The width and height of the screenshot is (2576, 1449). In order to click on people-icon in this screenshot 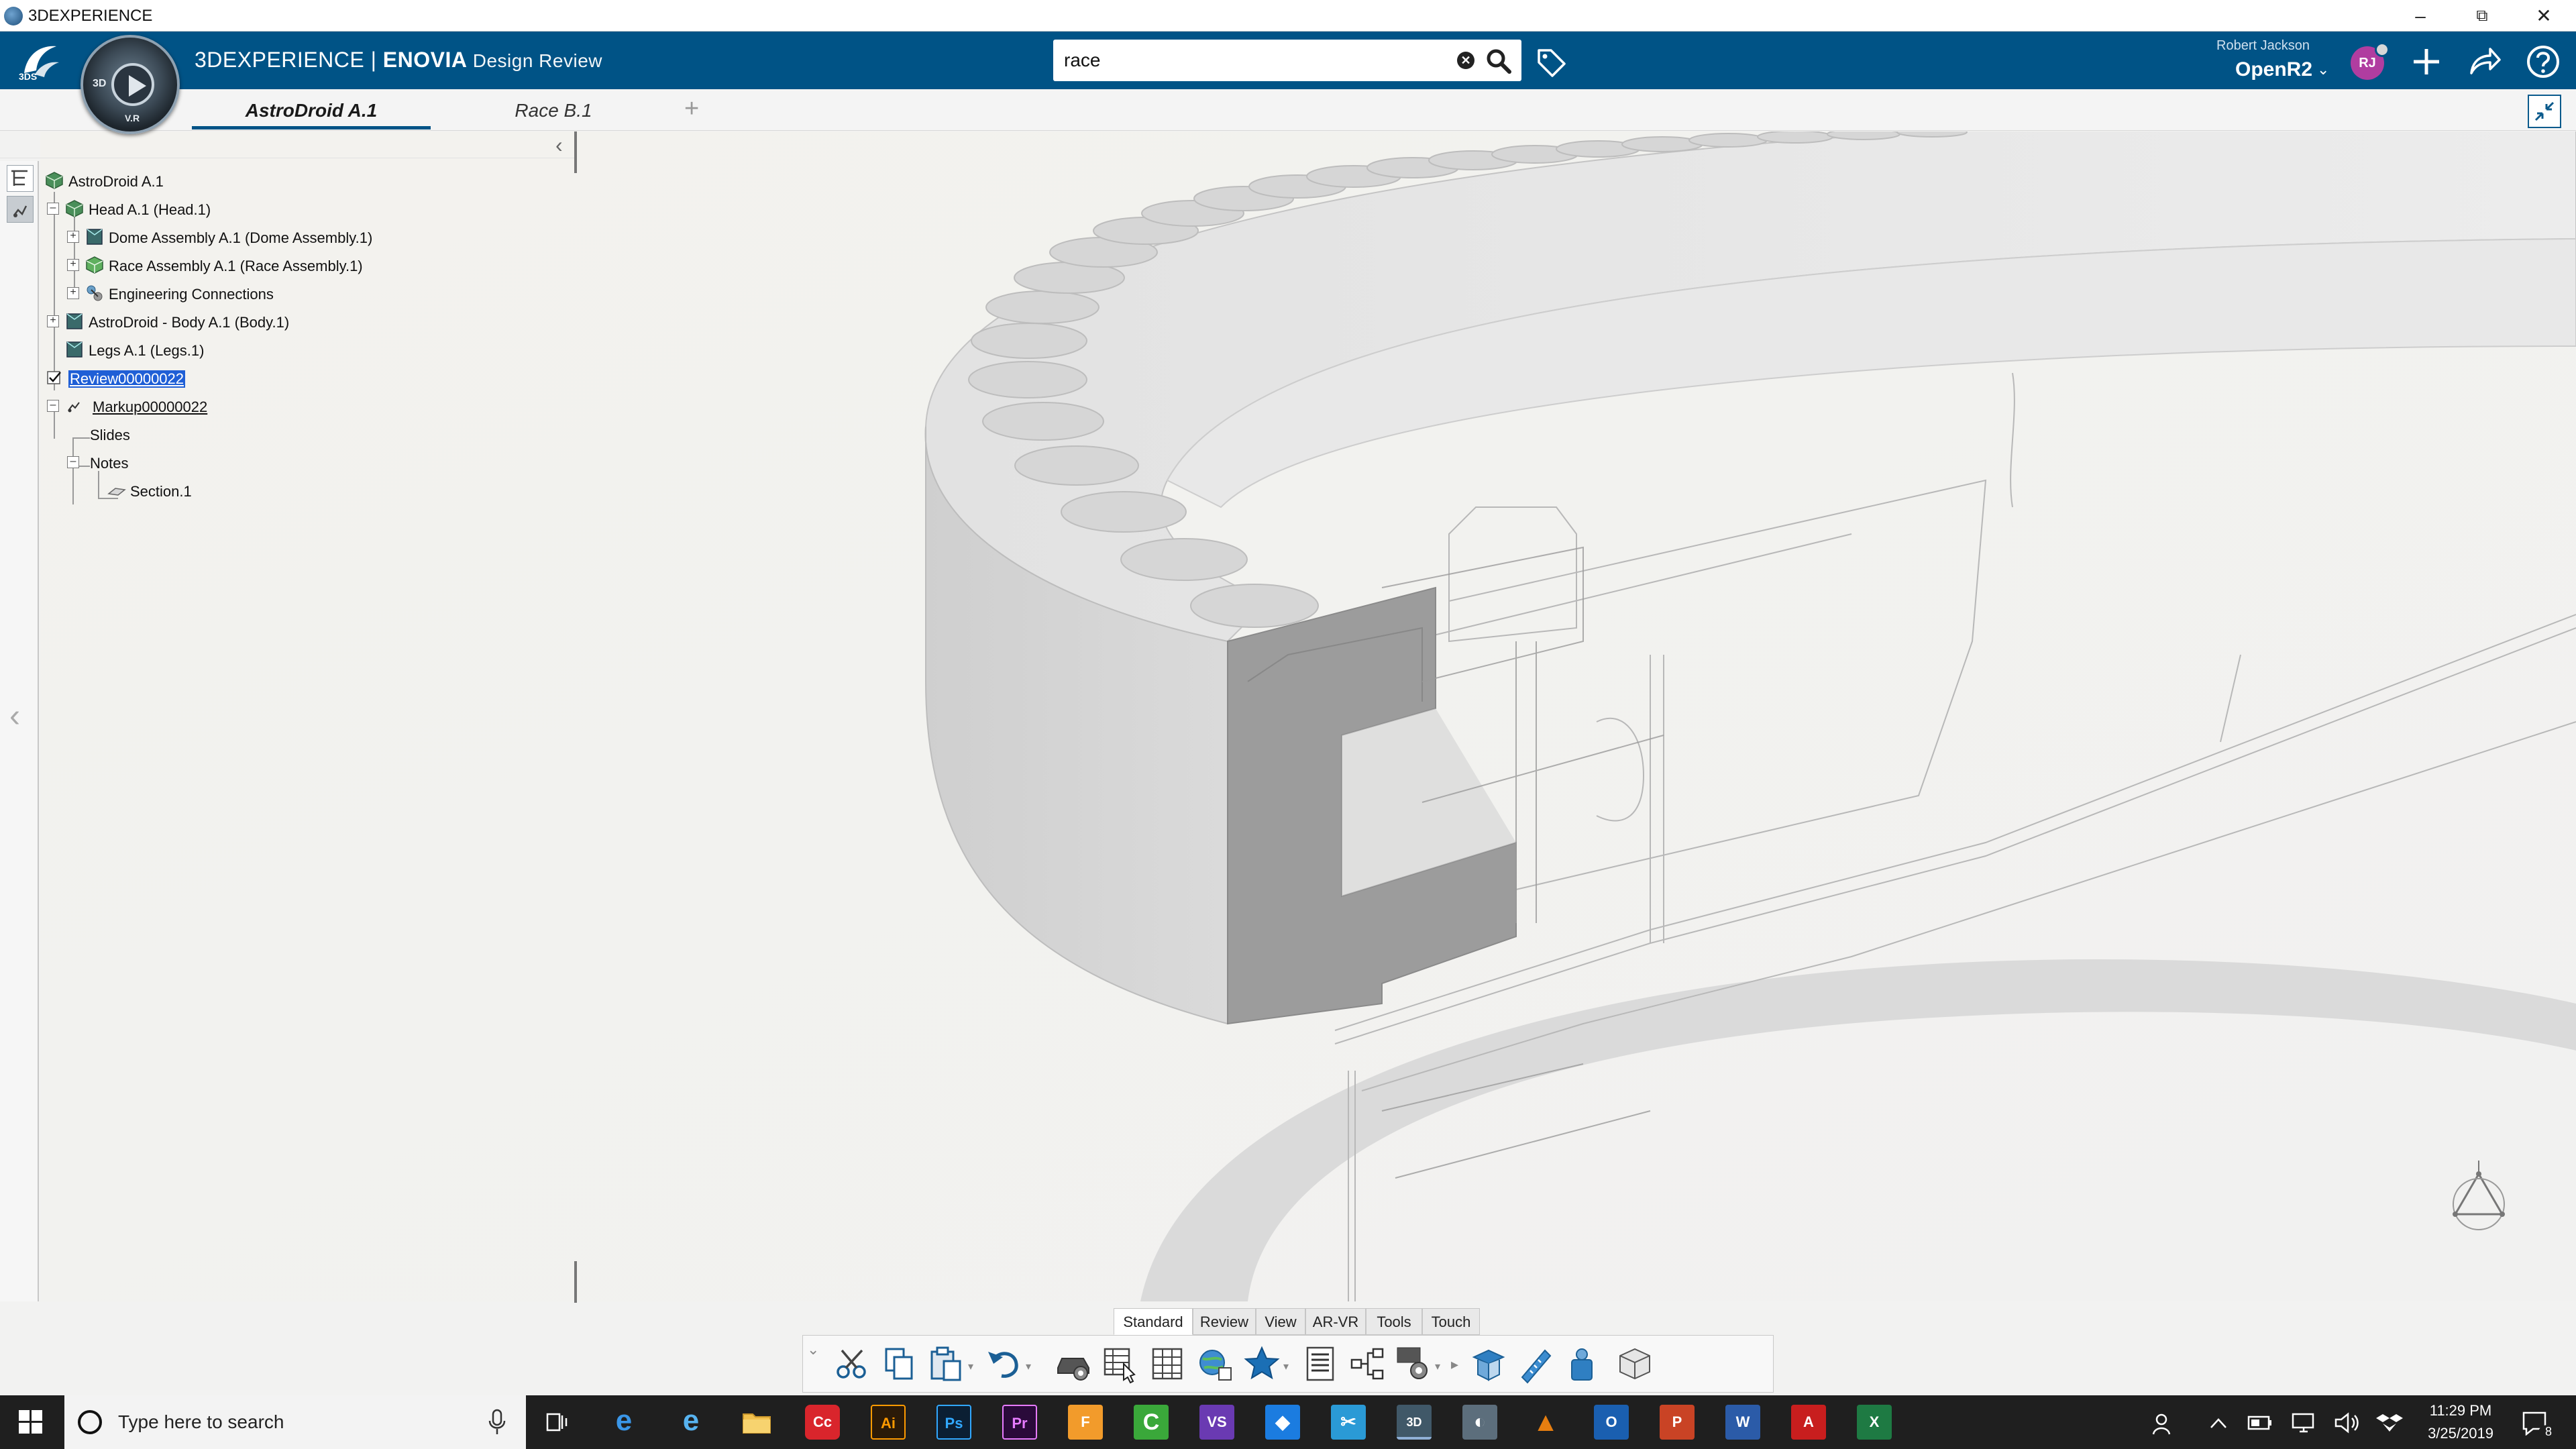, I will do `click(2164, 1423)`.